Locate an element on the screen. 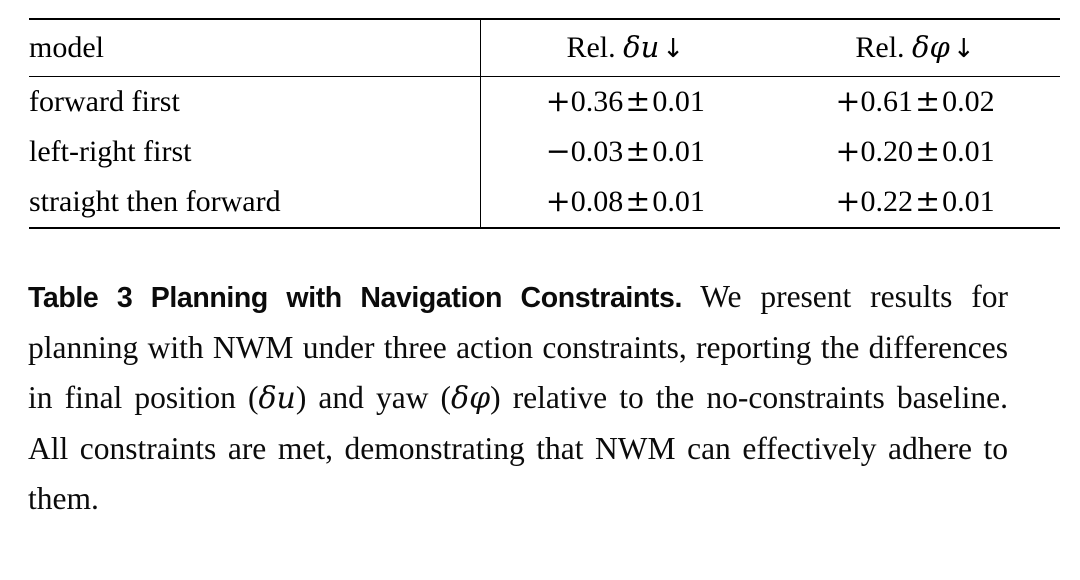 Image resolution: width=1080 pixels, height=580 pixels. column-header-rel-du: Rel. δu ↓ is located at coordinates (625, 47).